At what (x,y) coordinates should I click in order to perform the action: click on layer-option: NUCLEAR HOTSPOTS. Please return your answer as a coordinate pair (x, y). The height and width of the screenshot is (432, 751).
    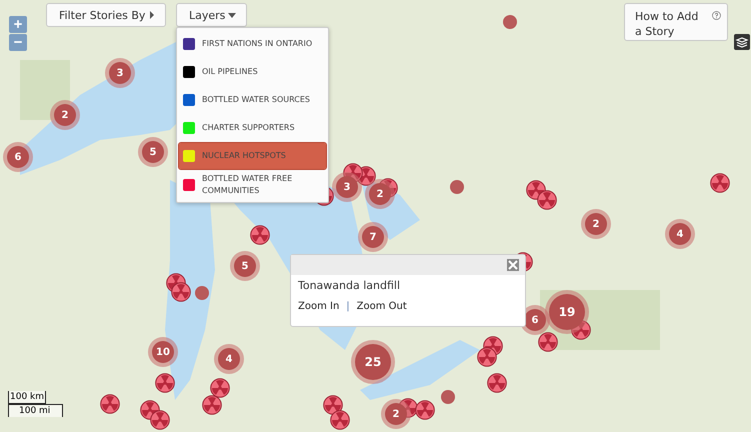
    Looking at the image, I should click on (252, 156).